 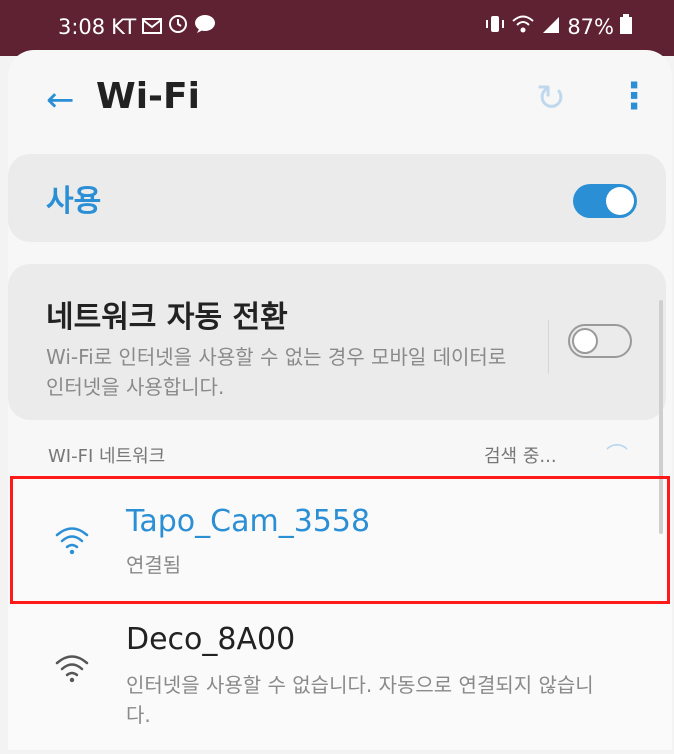 What do you see at coordinates (617, 456) in the screenshot?
I see `scanning-spinner-icon: ⌒` at bounding box center [617, 456].